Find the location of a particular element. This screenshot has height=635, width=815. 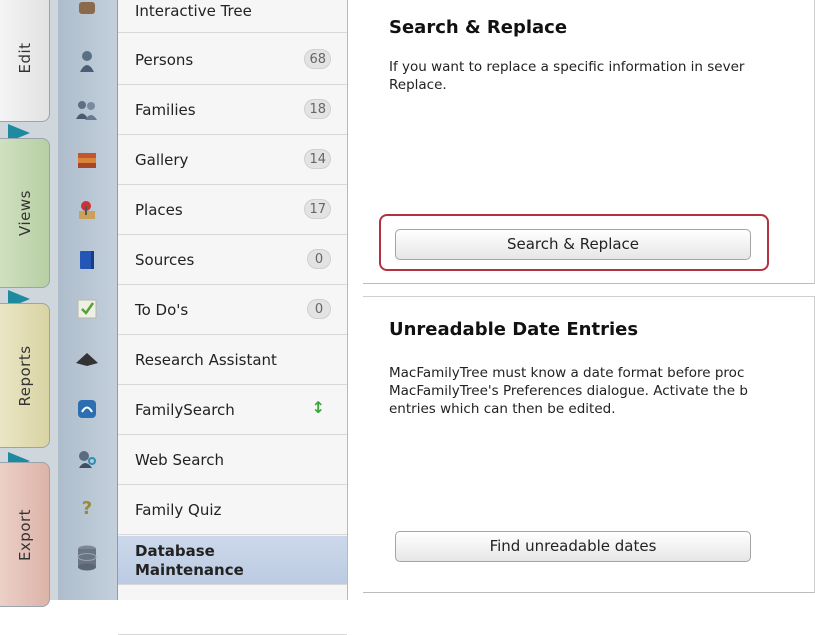

tree-icon is located at coordinates (87, 10).